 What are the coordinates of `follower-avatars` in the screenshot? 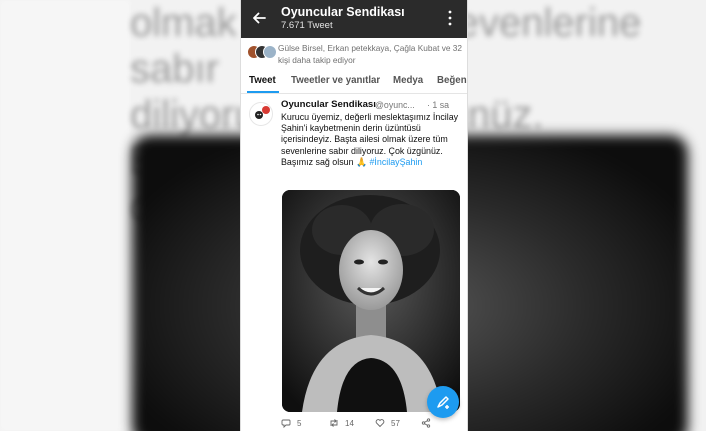 It's located at (262, 52).